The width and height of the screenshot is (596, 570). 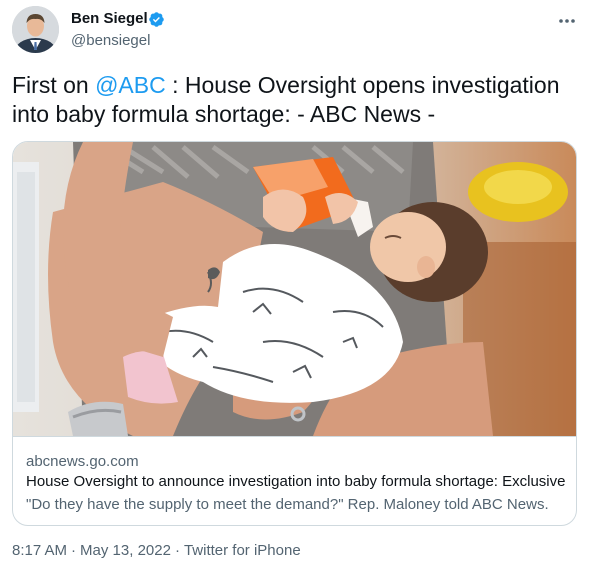 I want to click on tweet-source: Twitter for iPhone, so click(x=242, y=550).